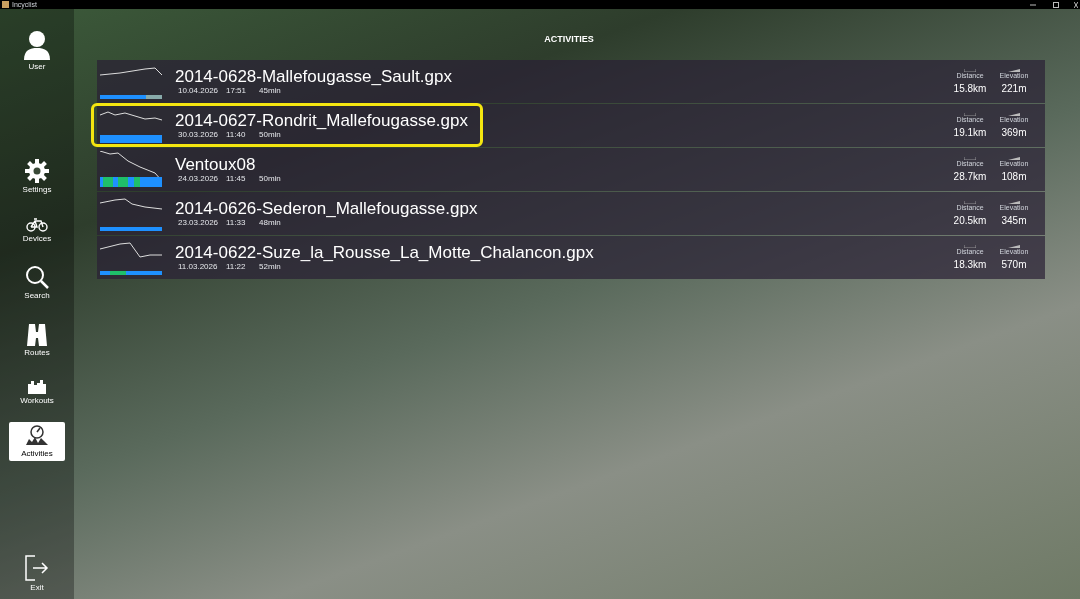 This screenshot has height=599, width=1080. I want to click on activity-time: 11:45, so click(236, 179).